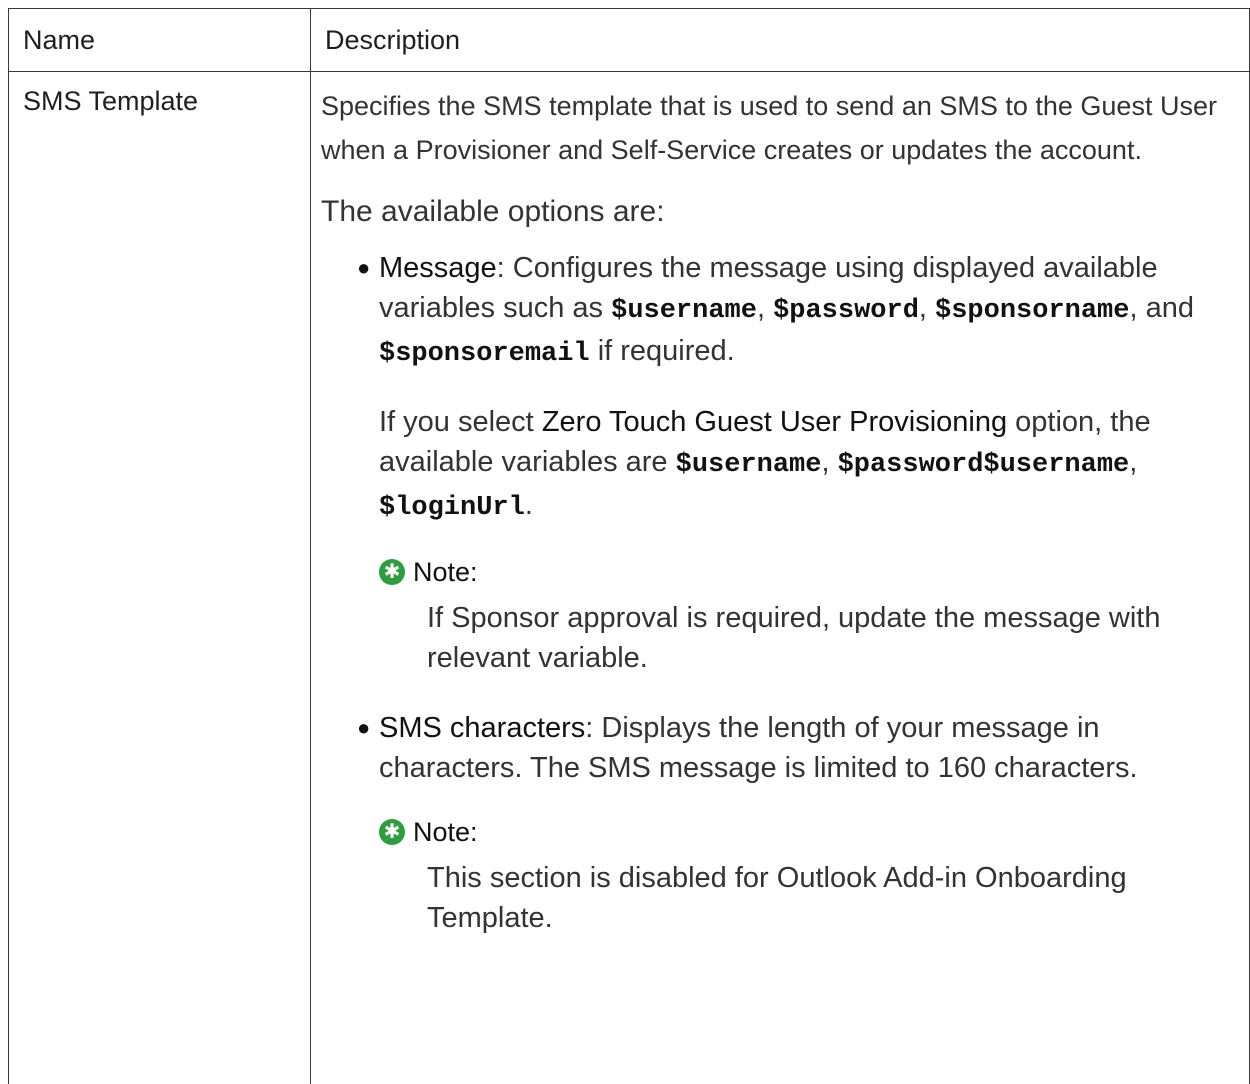 The width and height of the screenshot is (1250, 1084). What do you see at coordinates (774, 422) in the screenshot?
I see `zero-touch-term: Zero Touch Guest User Provisioning` at bounding box center [774, 422].